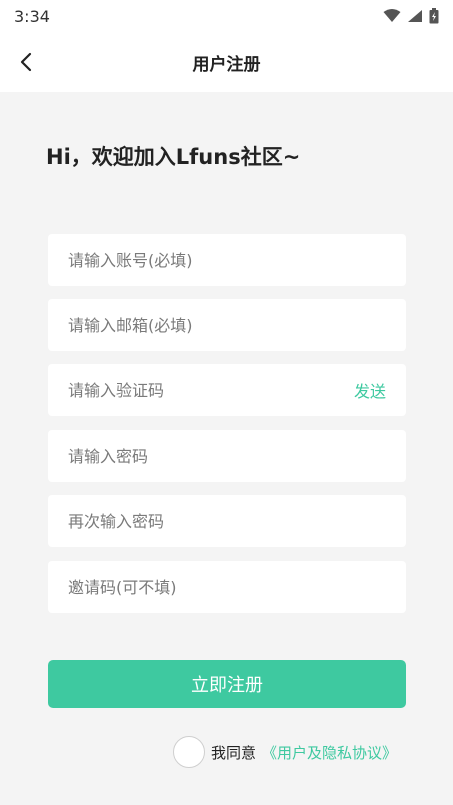 This screenshot has width=453, height=805. I want to click on account-input, so click(227, 260).